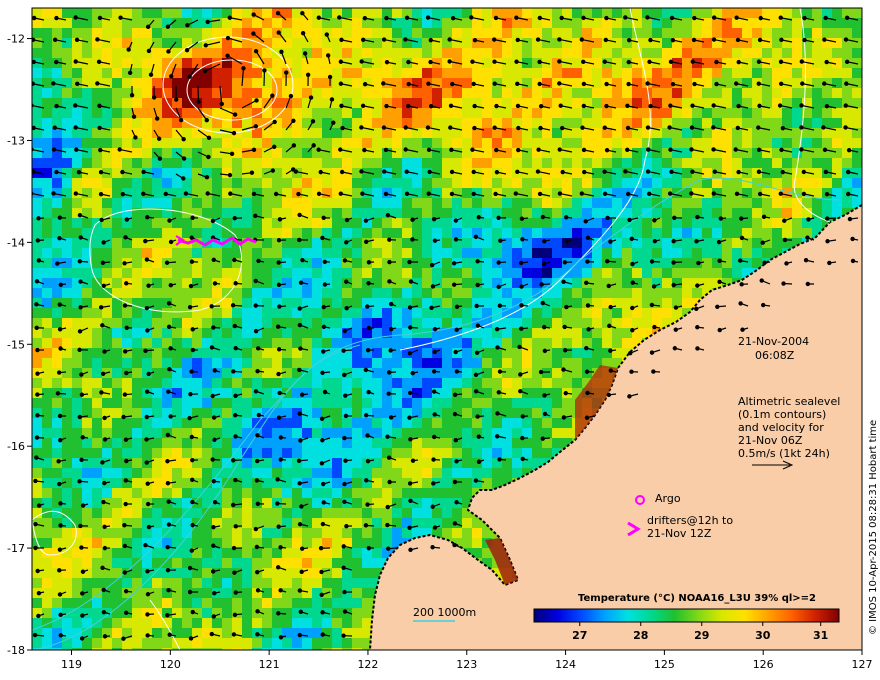  Describe the element at coordinates (781, 427) in the screenshot. I see `altimetry-line-3: and velocity for` at that location.